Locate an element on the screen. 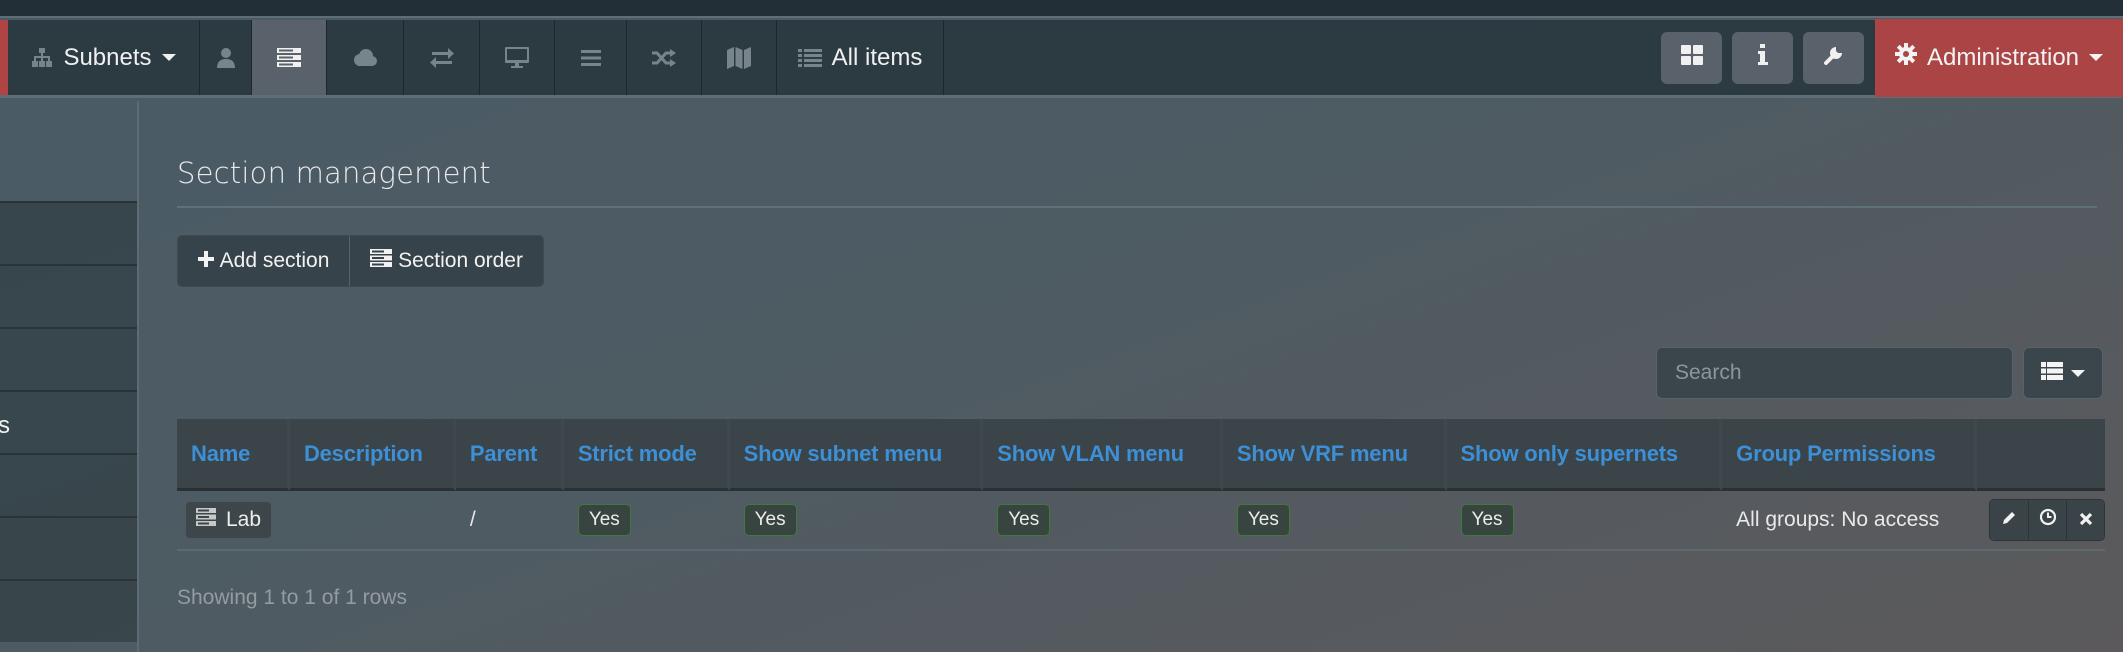 This screenshot has height=652, width=2123. column-header-strict-mode: Strict mode is located at coordinates (646, 455).